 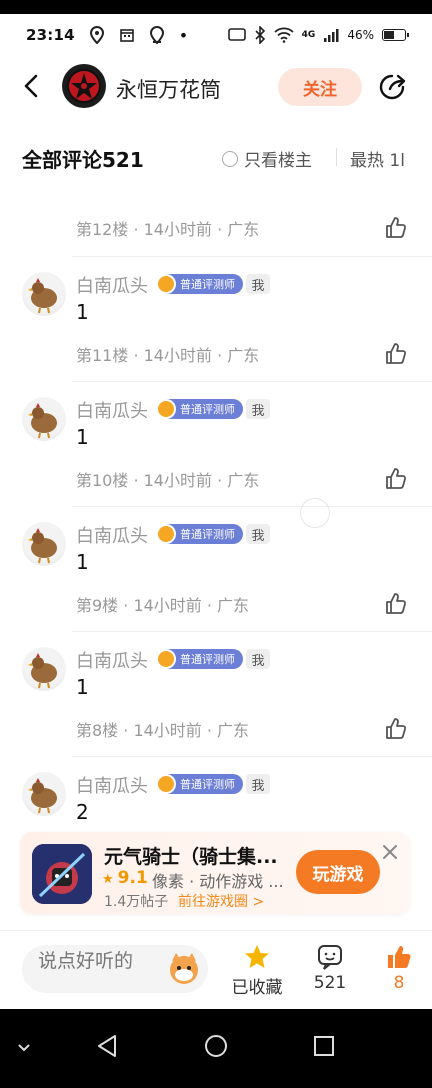 What do you see at coordinates (260, 35) in the screenshot?
I see `bluetooth-icon` at bounding box center [260, 35].